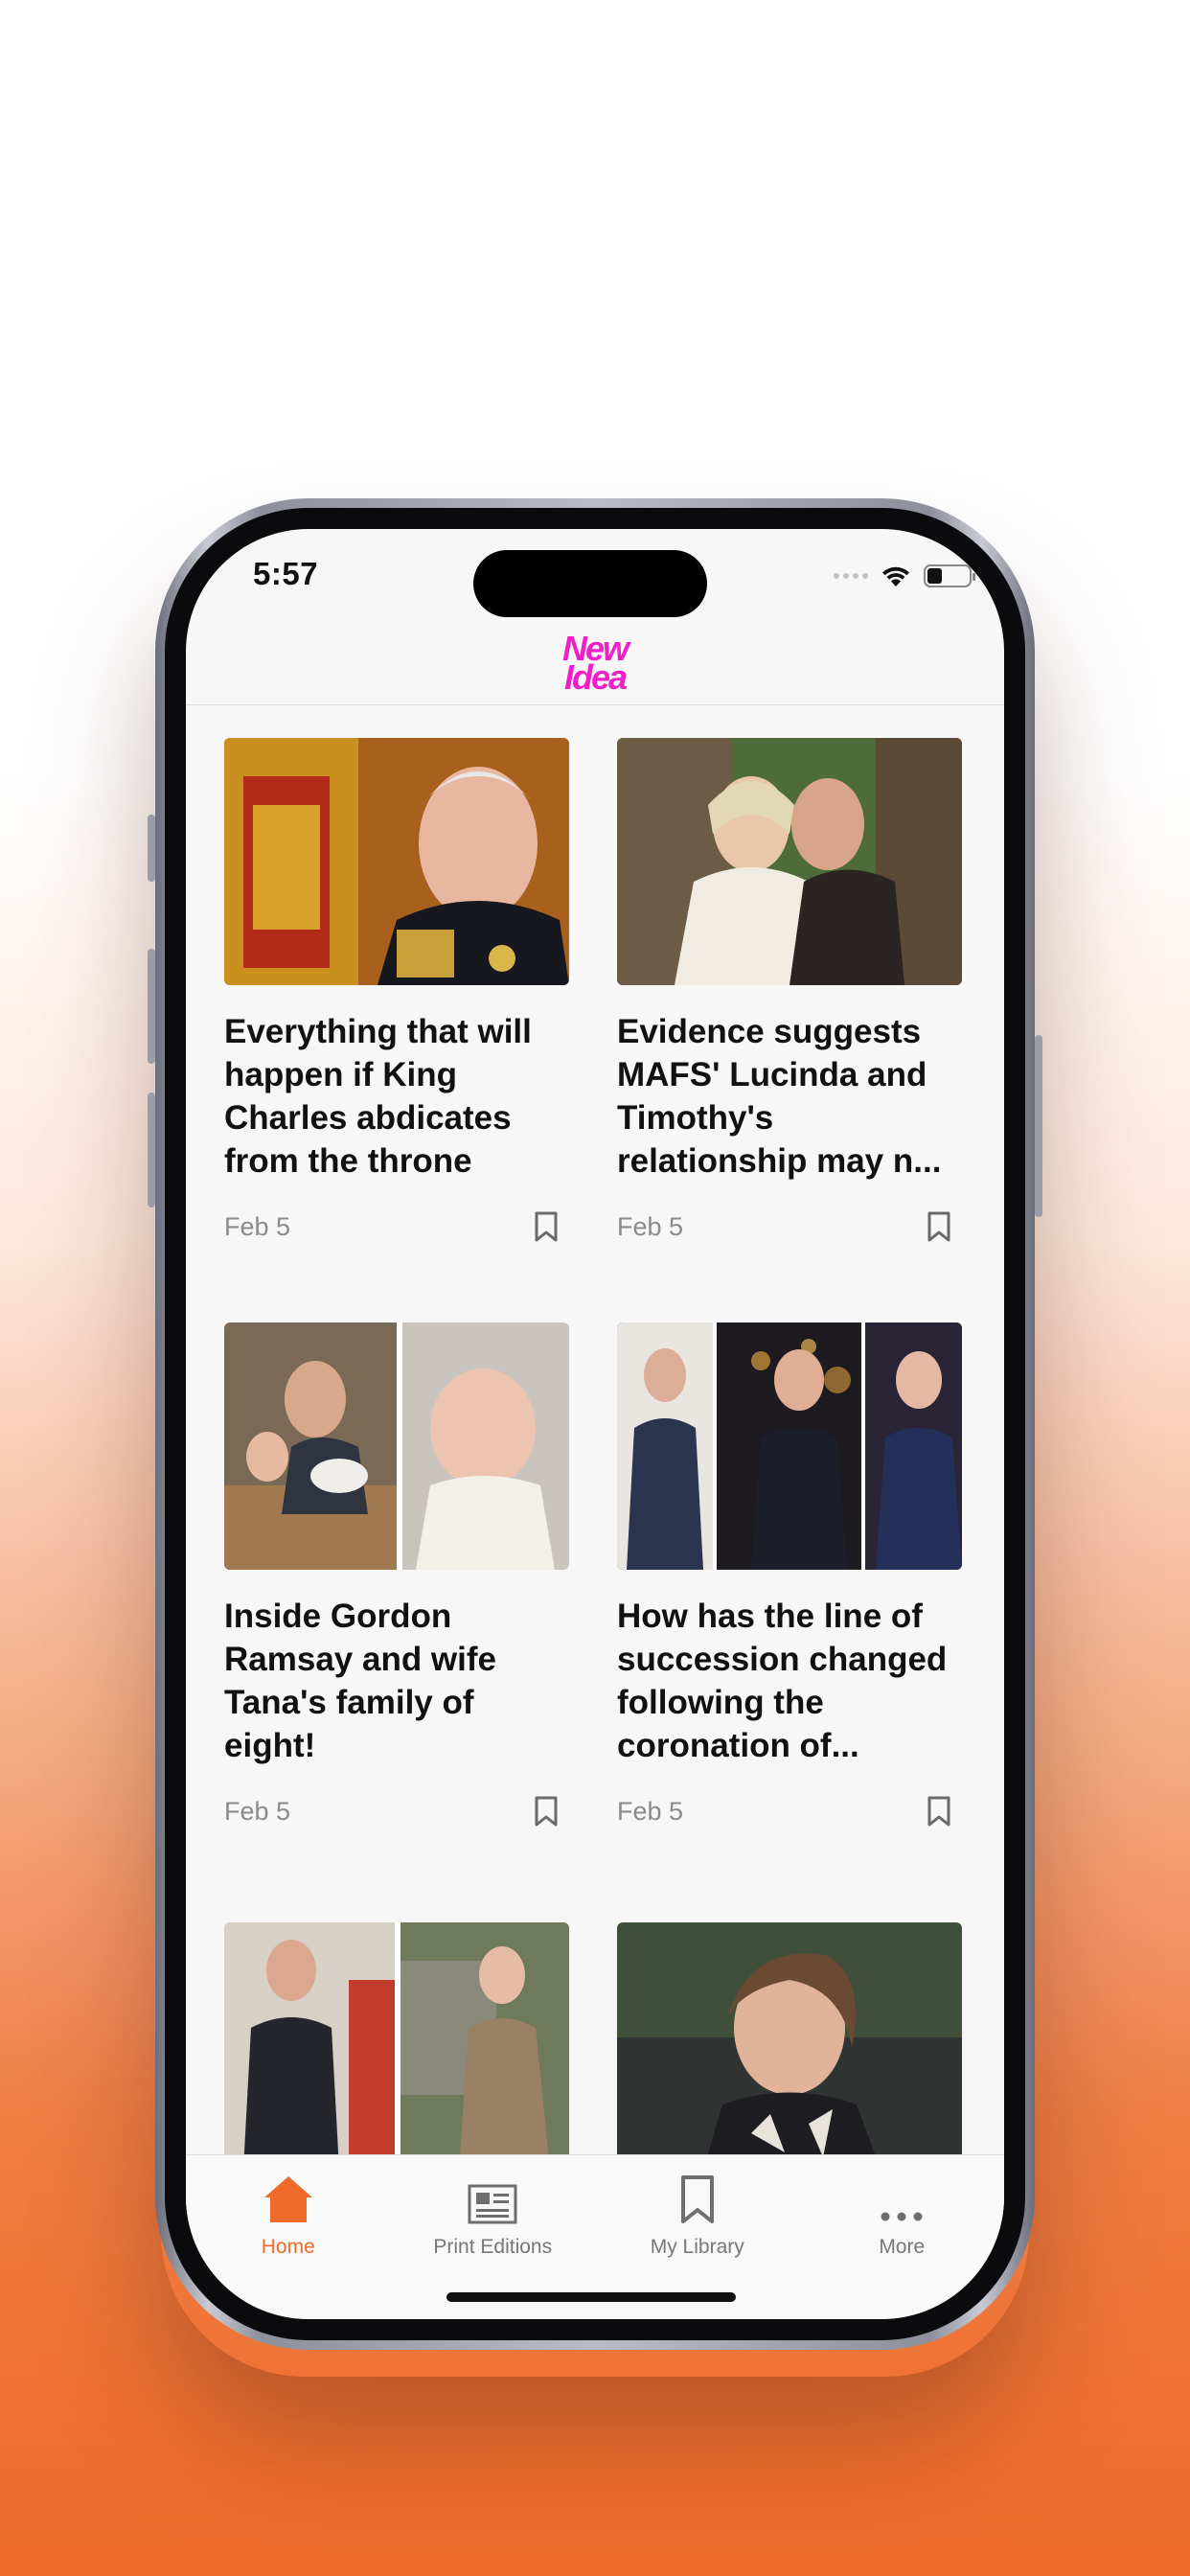 The image size is (1190, 2576). I want to click on status-icons, so click(905, 576).